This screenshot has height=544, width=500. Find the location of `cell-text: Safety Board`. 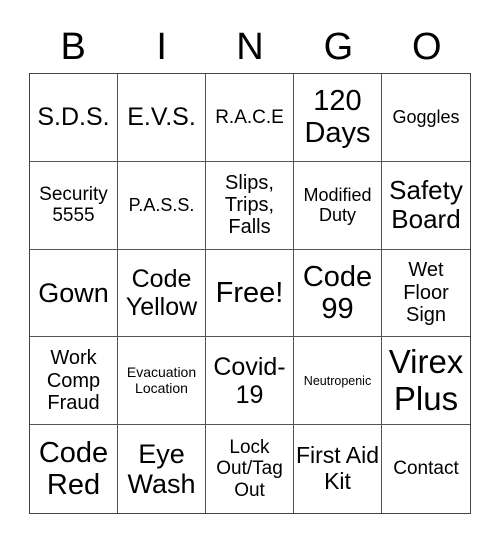

cell-text: Safety Board is located at coordinates (426, 205).